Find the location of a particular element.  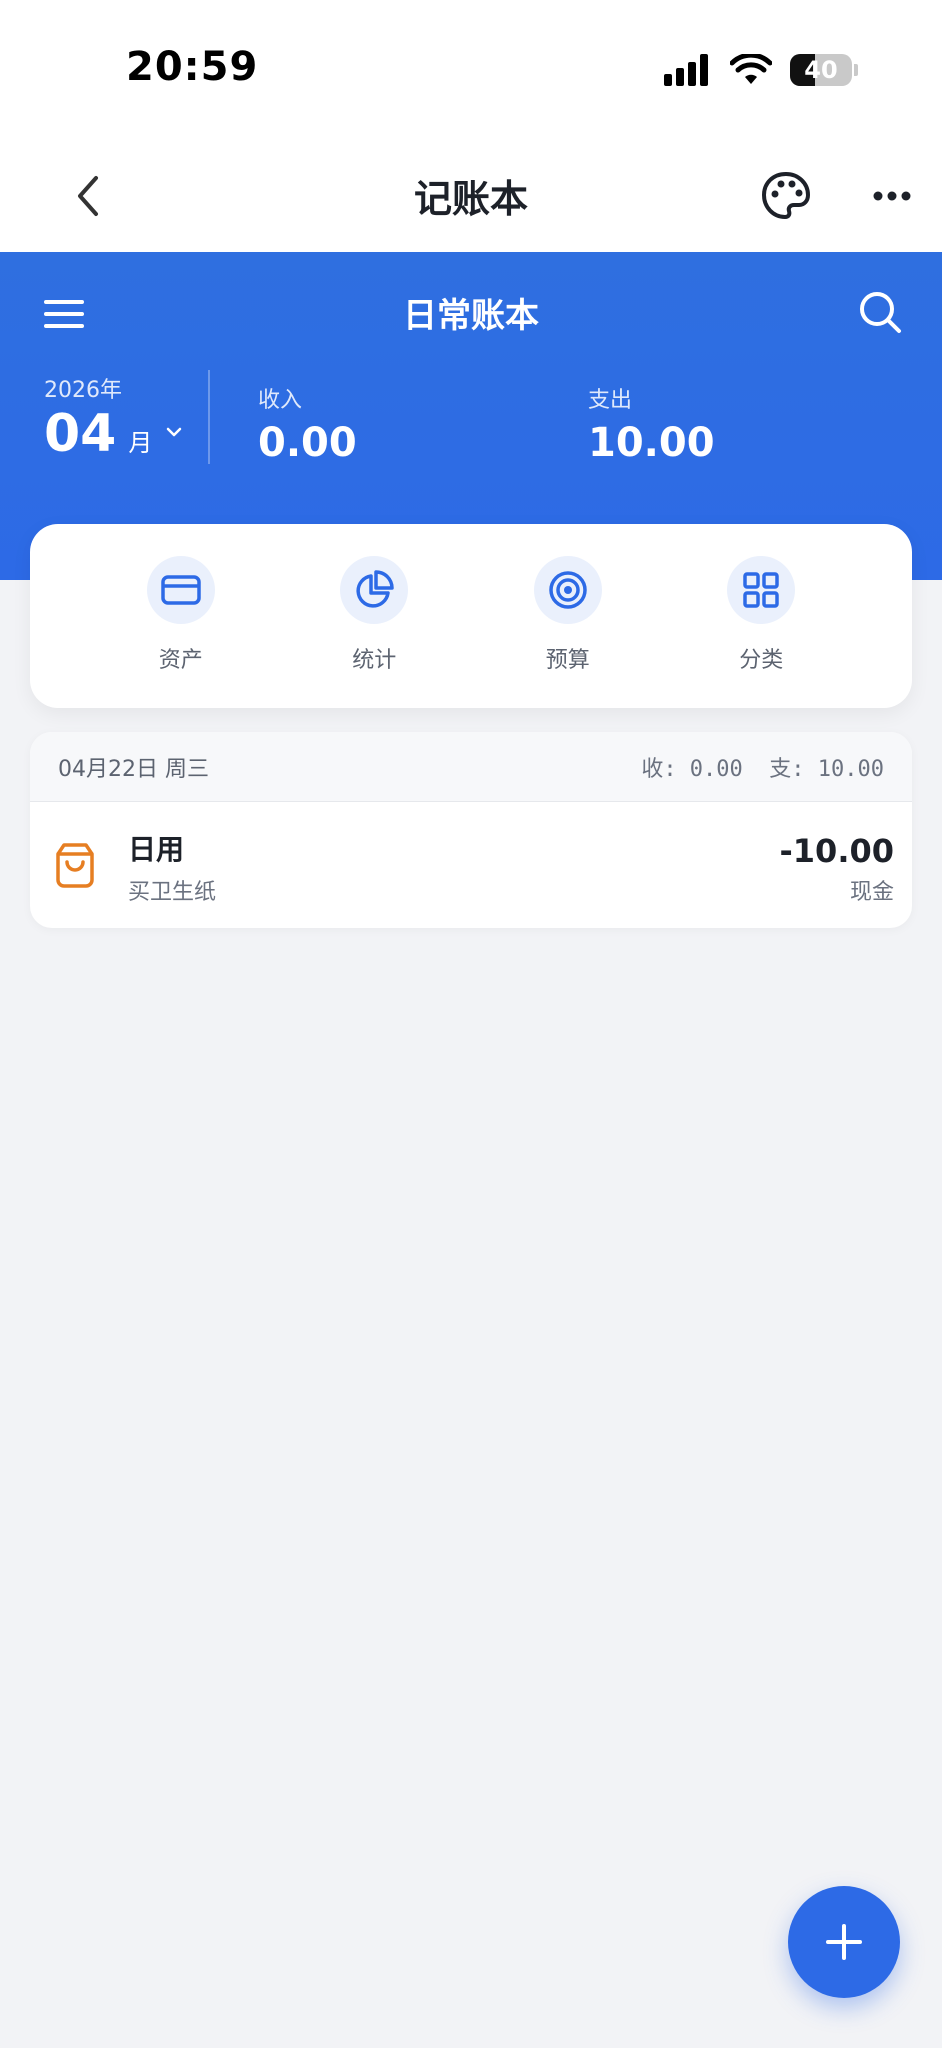

transaction-account: 现金 is located at coordinates (871, 892).